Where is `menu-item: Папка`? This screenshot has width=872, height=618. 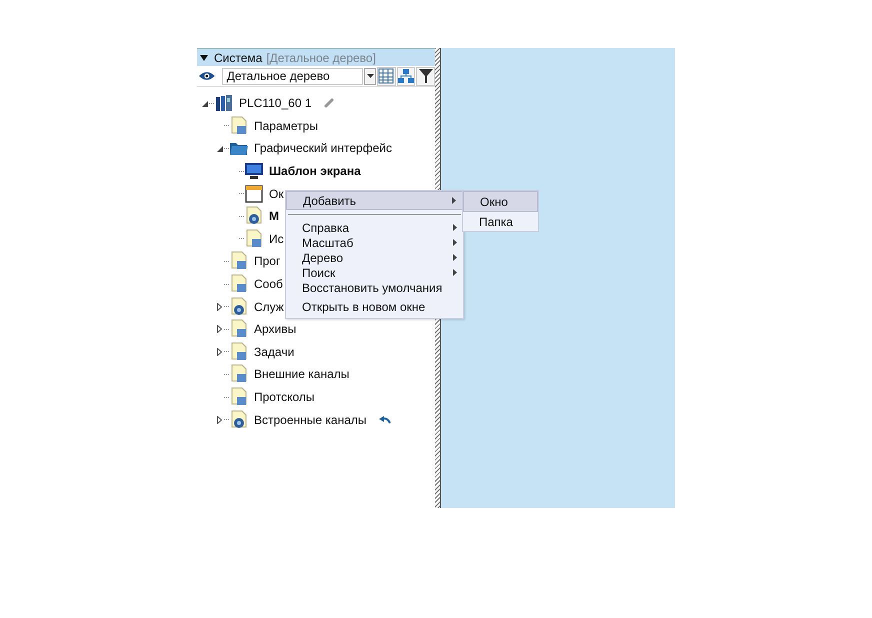
menu-item: Папка is located at coordinates (500, 221).